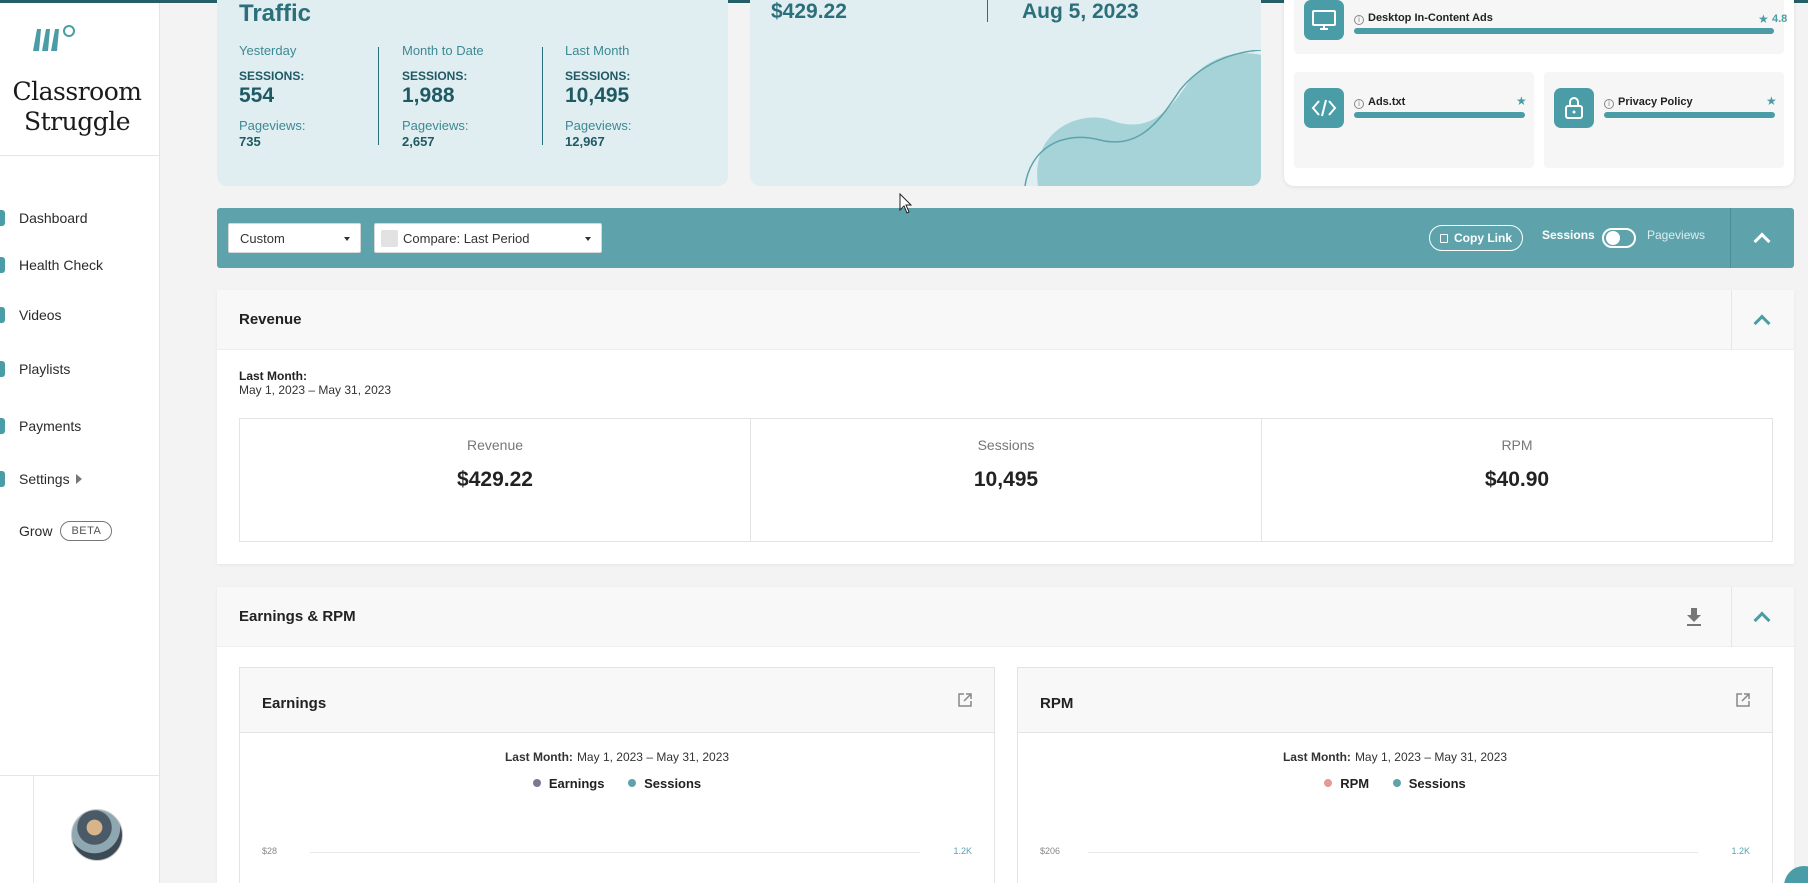 This screenshot has width=1808, height=883. I want to click on traffic-period: Last Month, so click(597, 50).